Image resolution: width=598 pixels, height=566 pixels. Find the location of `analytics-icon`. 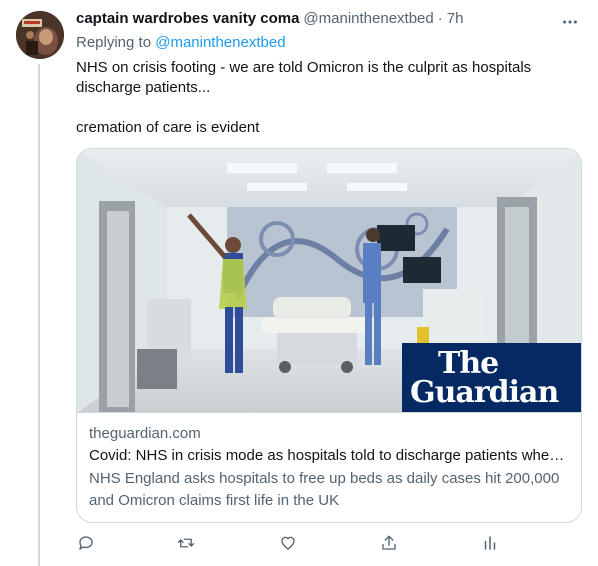

analytics-icon is located at coordinates (490, 543).